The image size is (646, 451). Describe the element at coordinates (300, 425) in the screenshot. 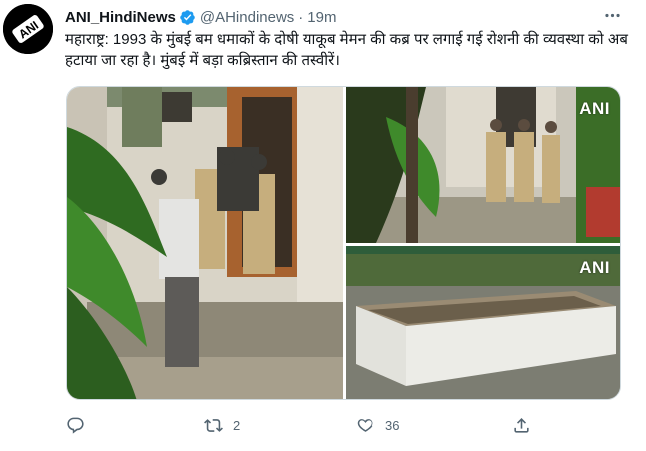

I see `tweet-actions: 2 36` at that location.